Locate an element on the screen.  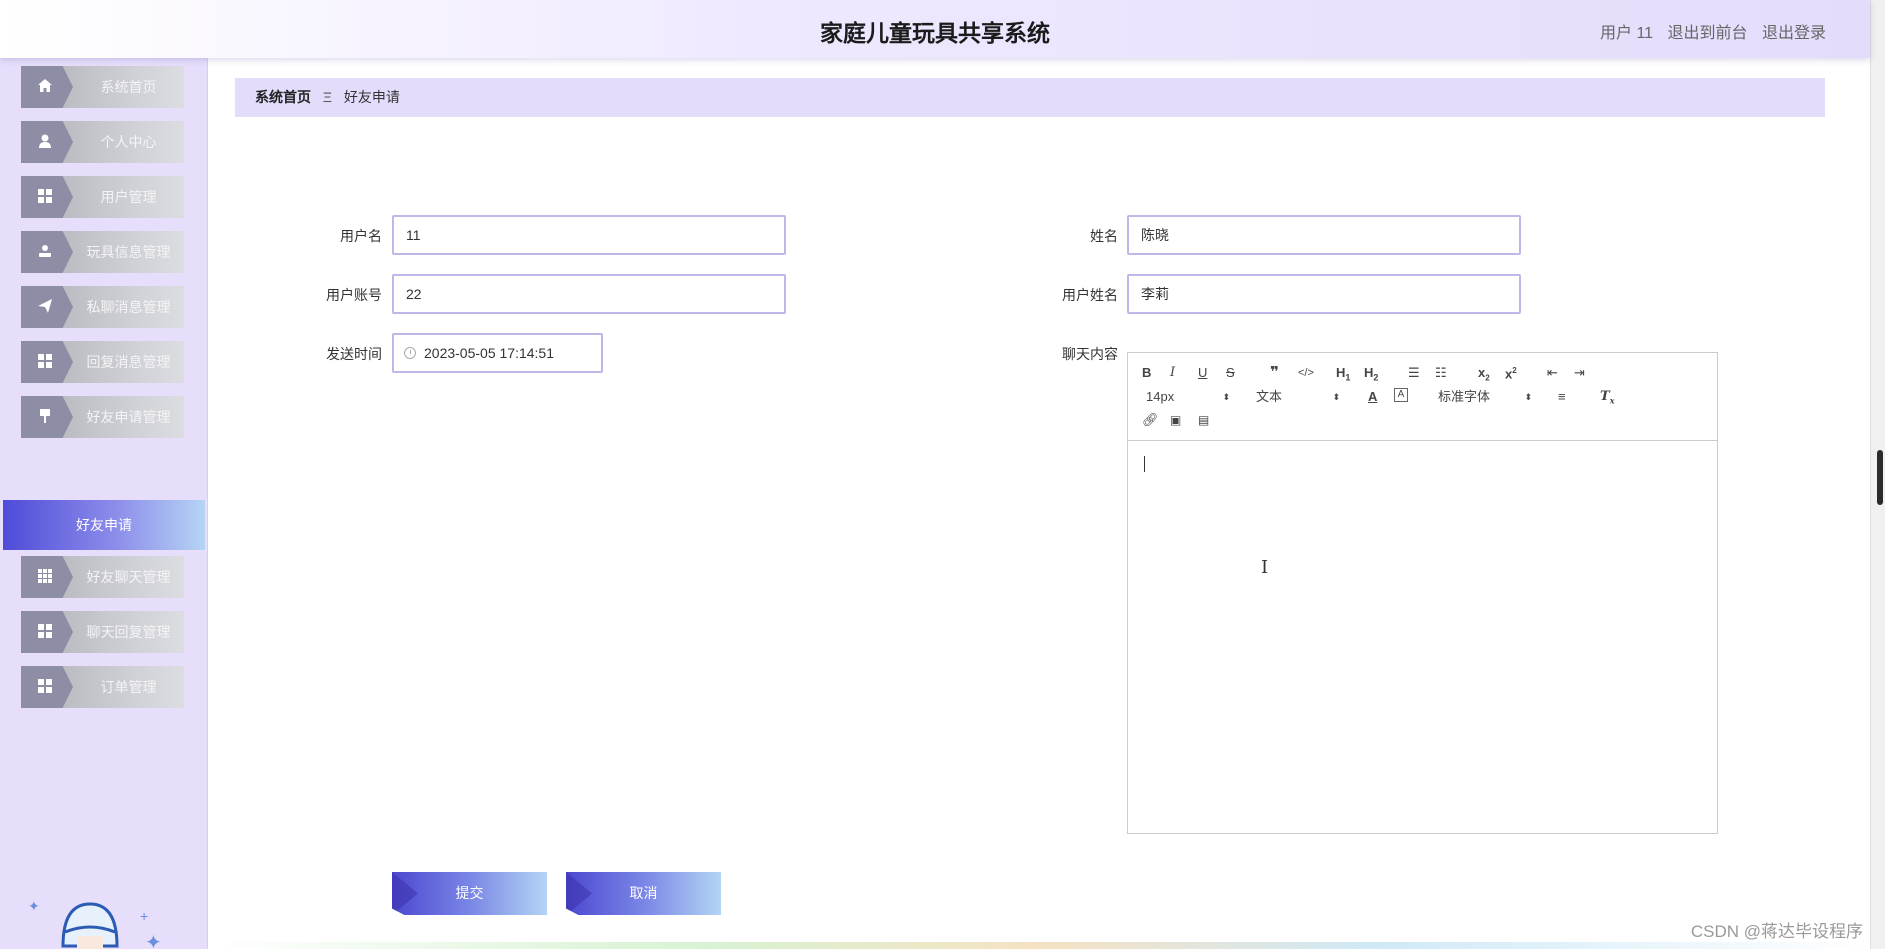
sidebar-item-users: 用户管理 is located at coordinates (102, 197).